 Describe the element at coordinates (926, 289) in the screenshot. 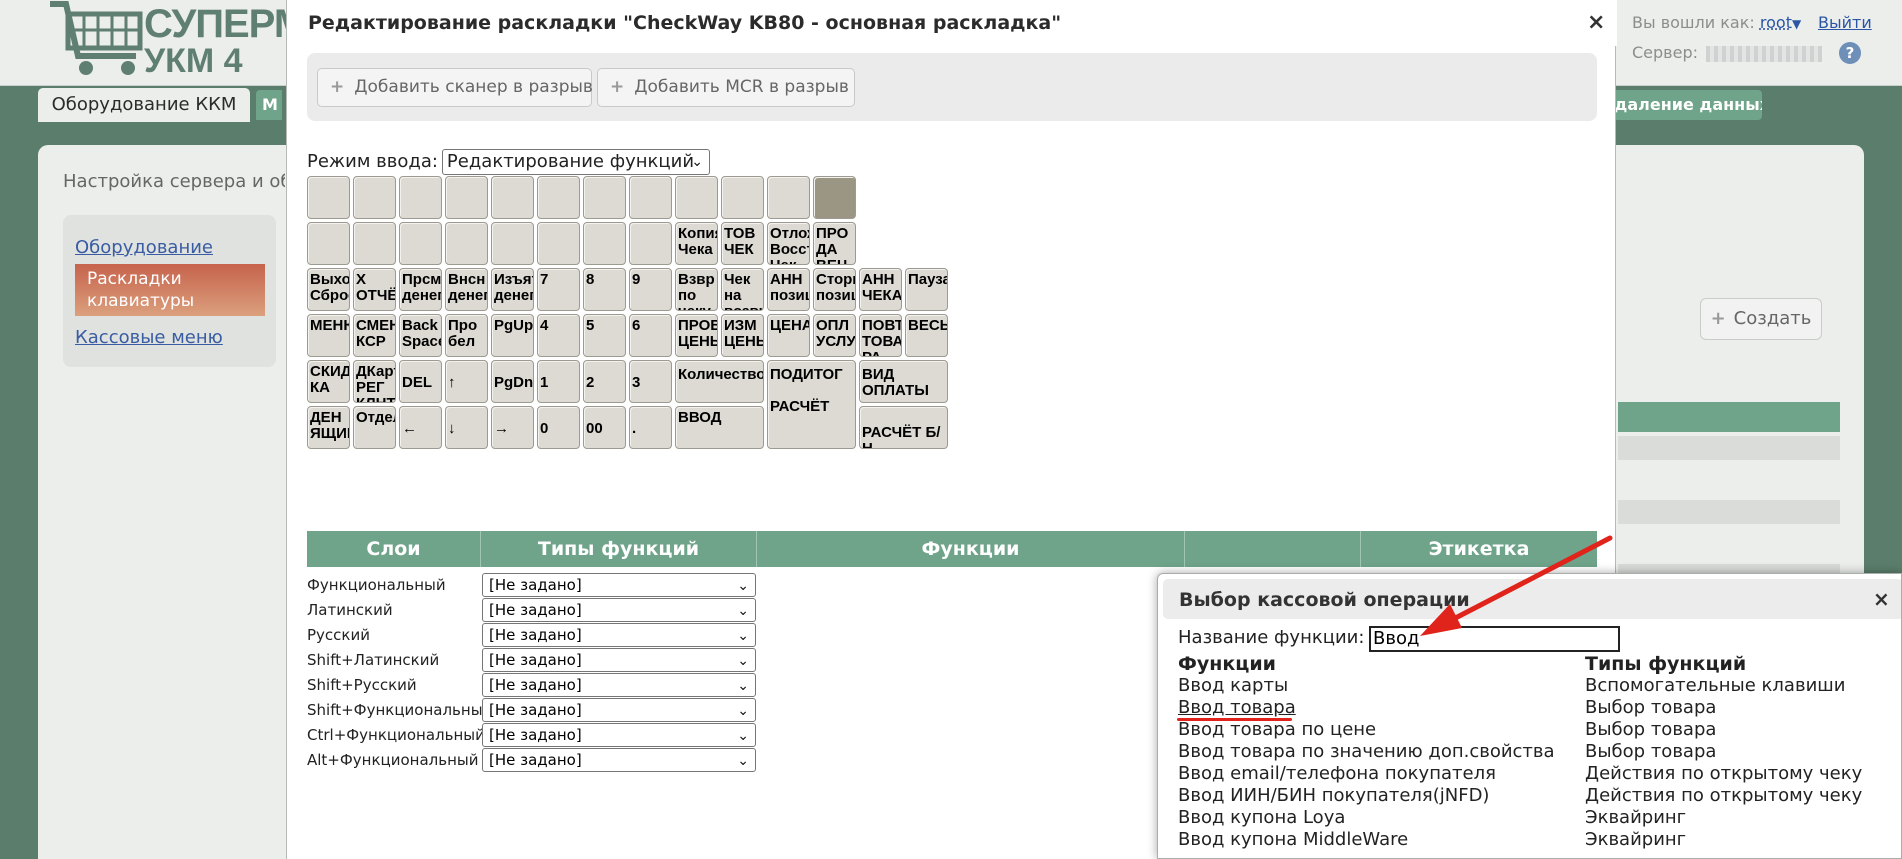

I see `keyboard-key: Пауза` at that location.